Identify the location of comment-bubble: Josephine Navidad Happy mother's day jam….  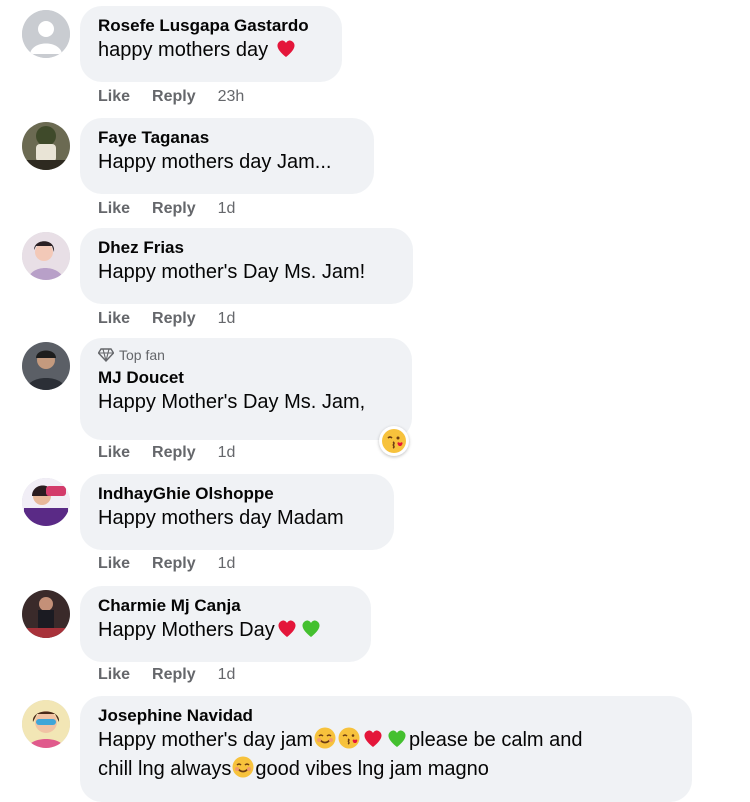
(386, 749).